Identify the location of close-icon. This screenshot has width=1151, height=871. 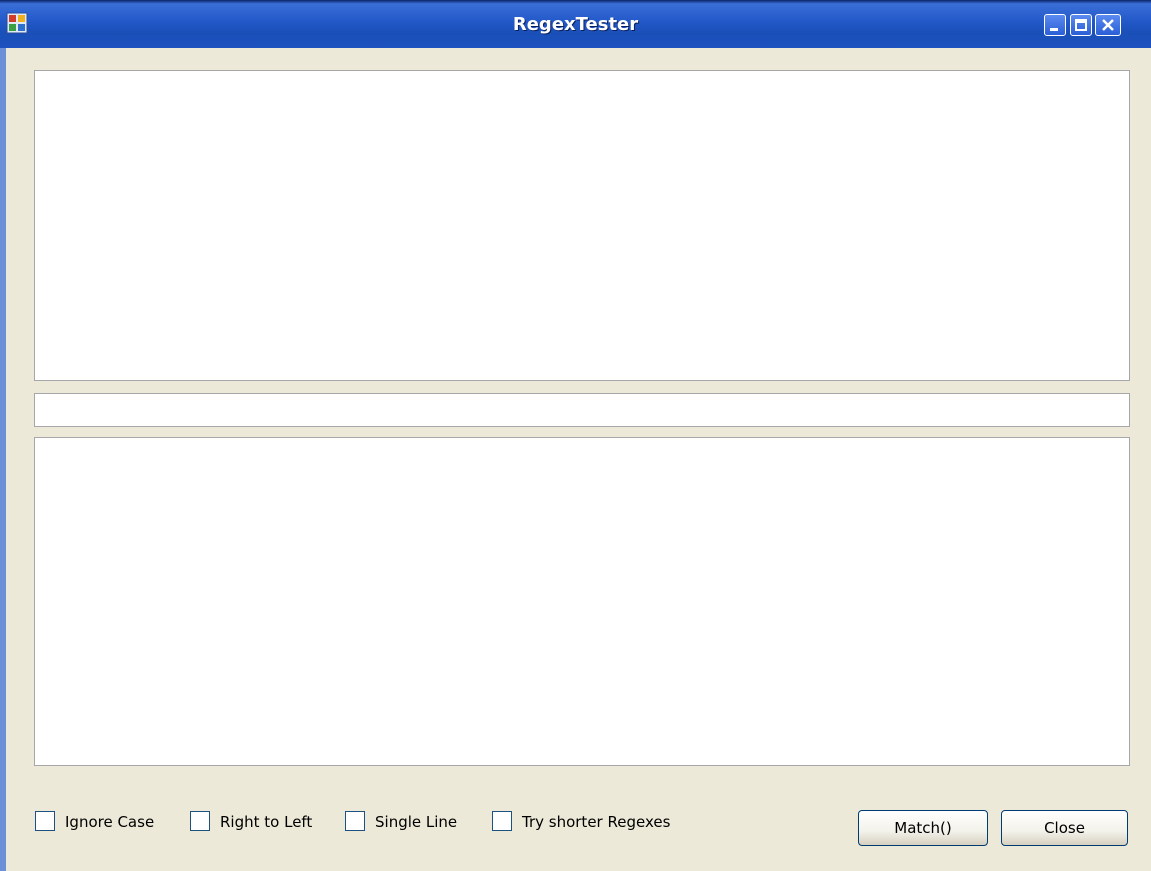
(1108, 25).